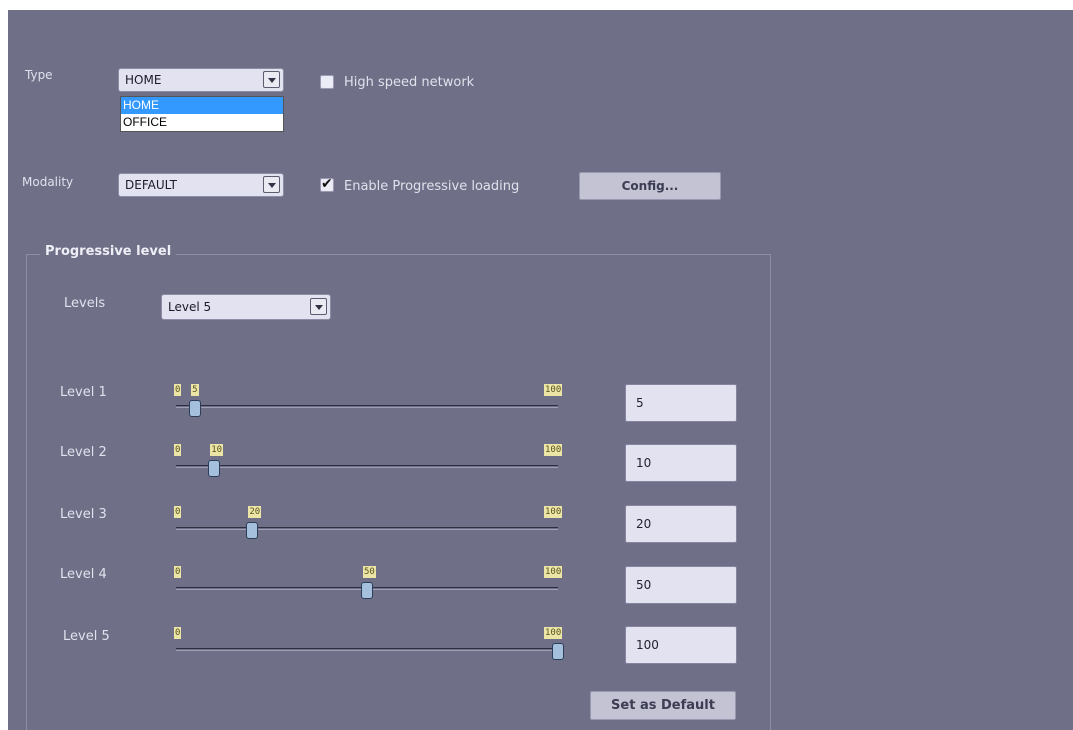  I want to click on level-4-slider: 0 100 50, so click(367, 591).